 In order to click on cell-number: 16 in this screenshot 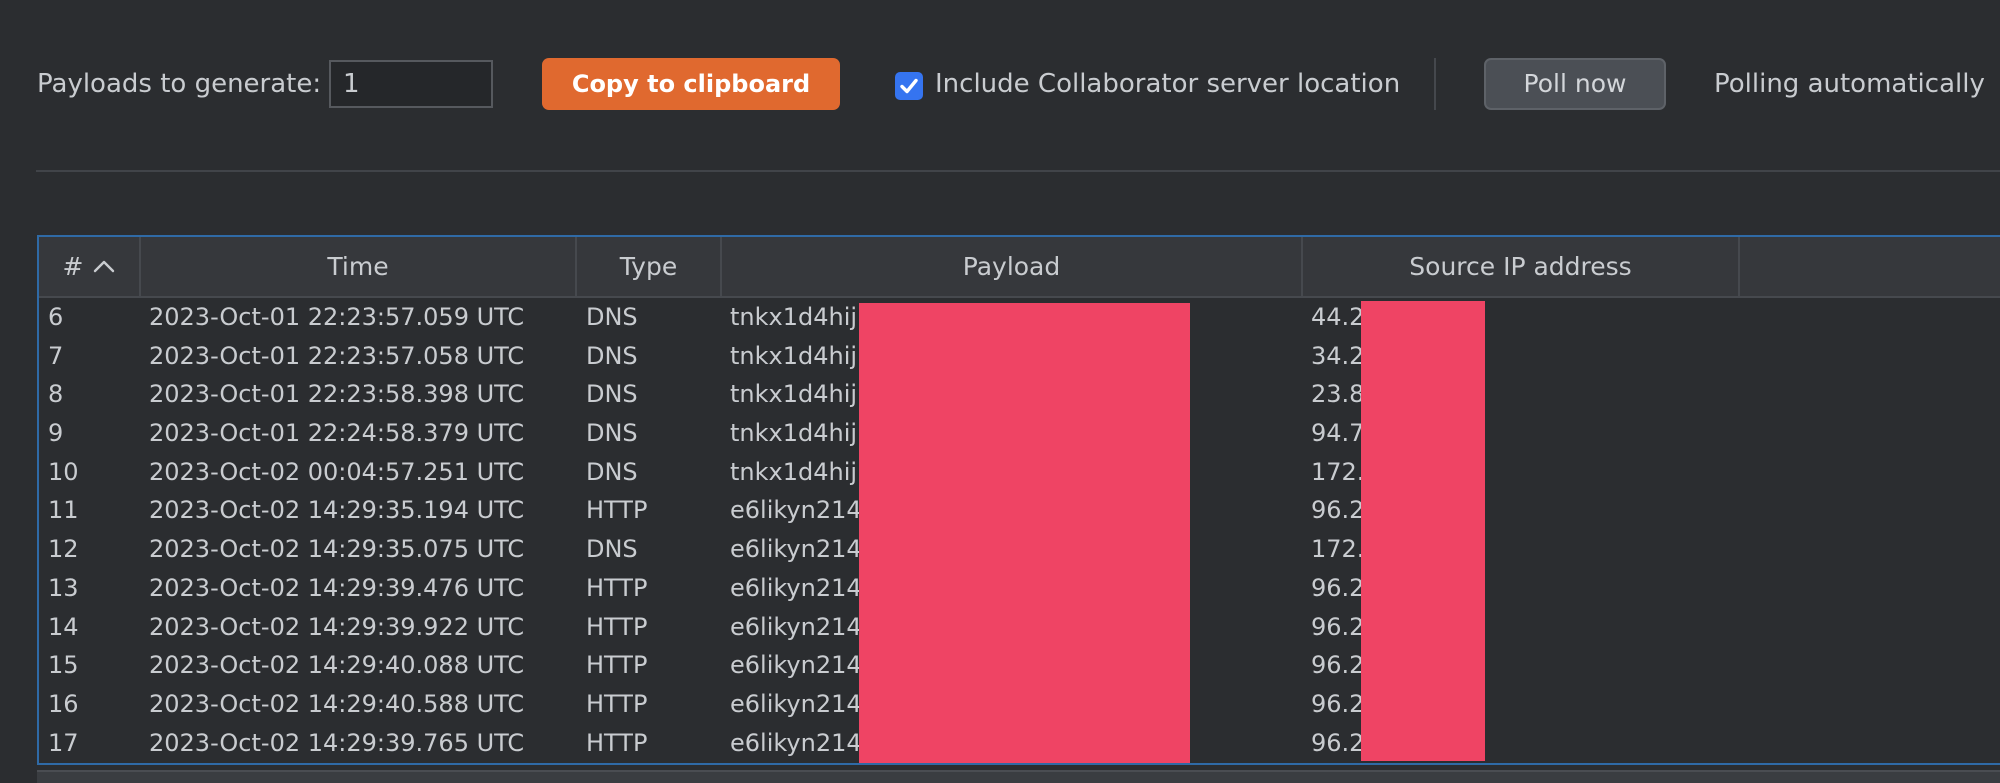, I will do `click(63, 703)`.